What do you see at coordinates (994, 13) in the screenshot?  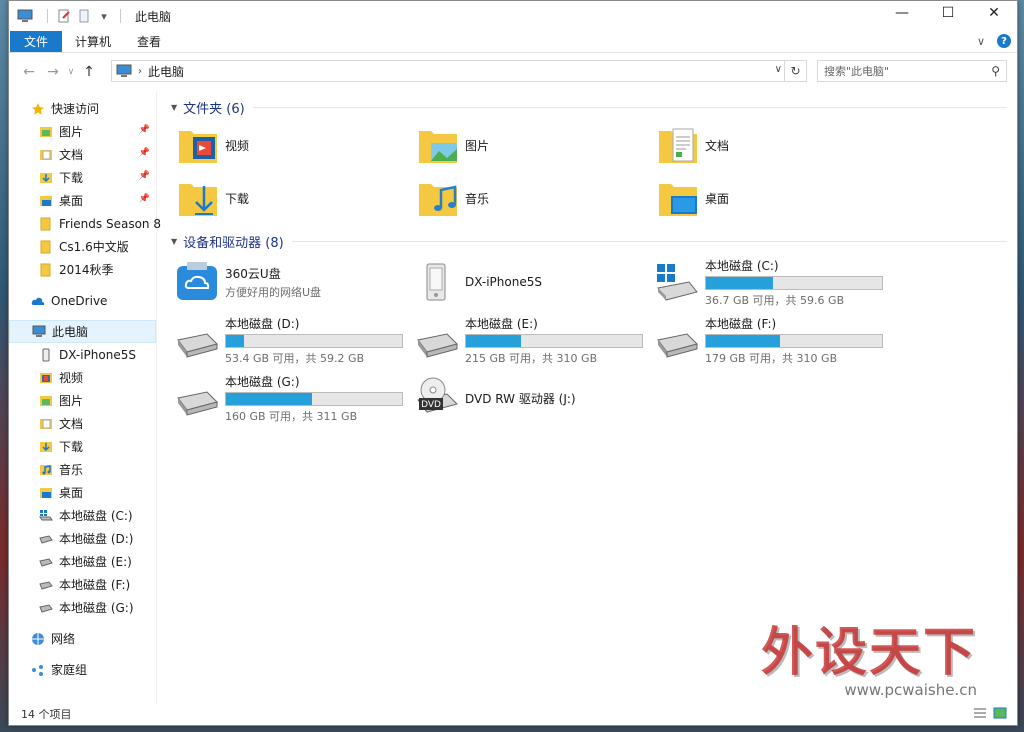 I see `close-button: ✕` at bounding box center [994, 13].